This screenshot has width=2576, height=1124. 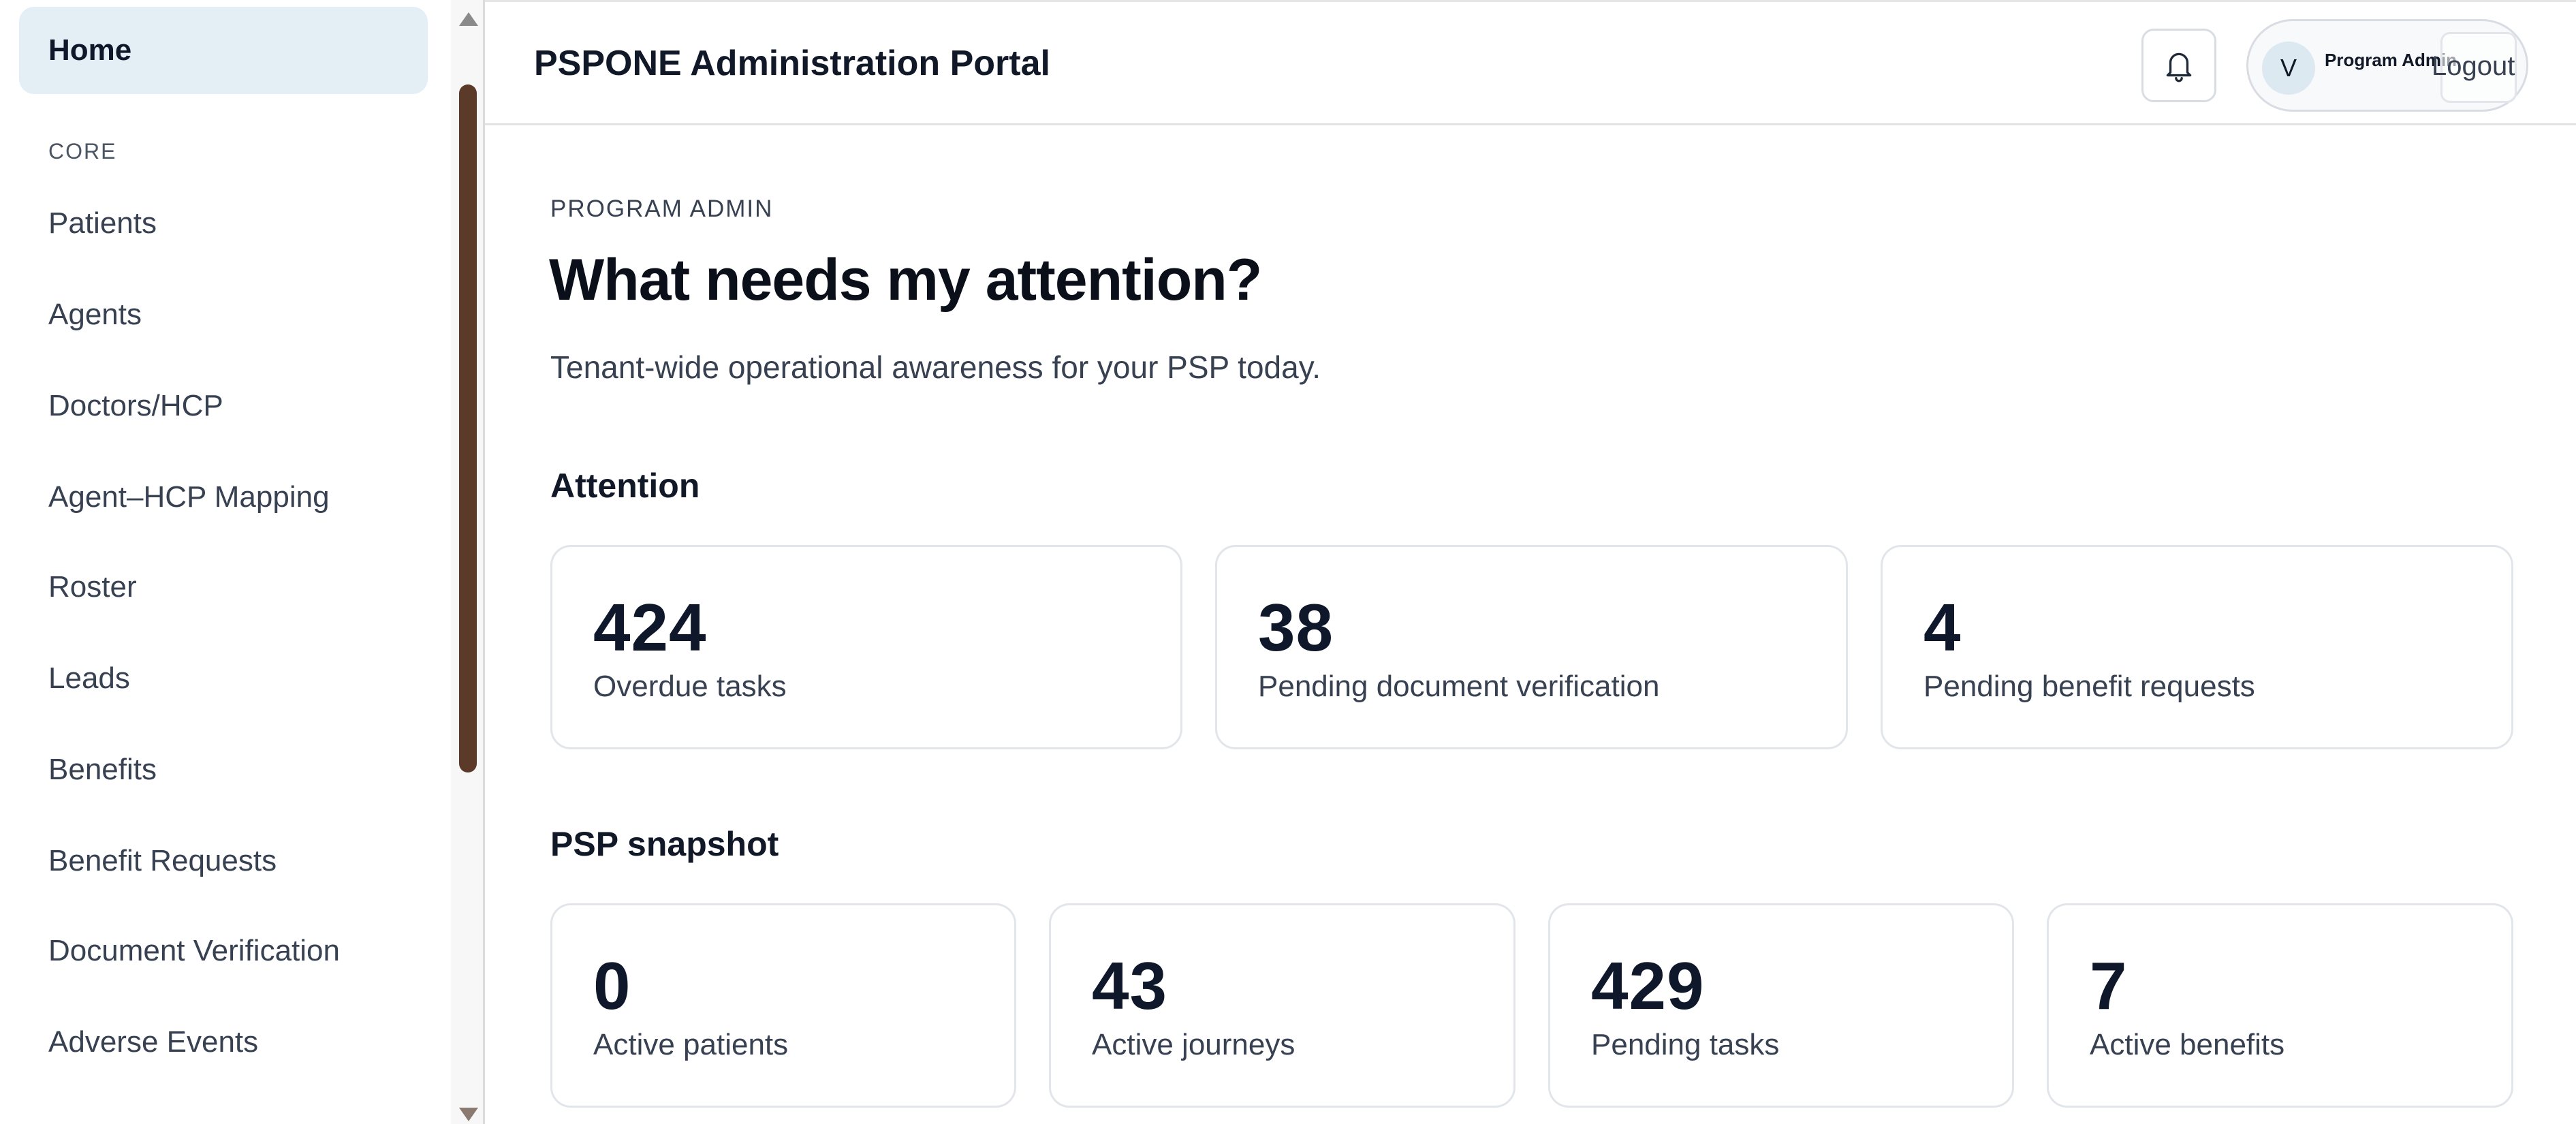 What do you see at coordinates (2109, 985) in the screenshot?
I see `stat-value: 7` at bounding box center [2109, 985].